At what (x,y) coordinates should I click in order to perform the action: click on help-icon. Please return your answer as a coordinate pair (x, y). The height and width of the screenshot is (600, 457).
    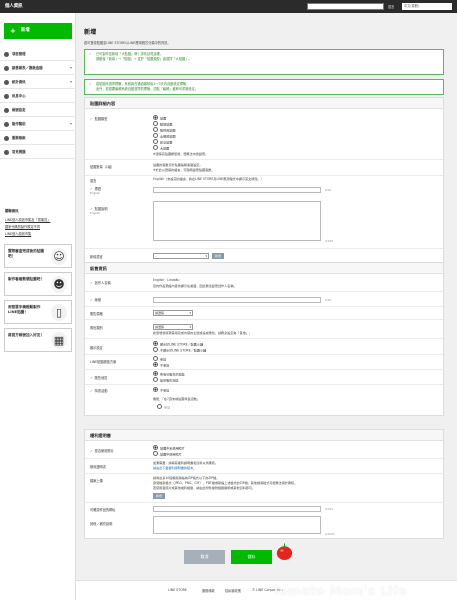
    Looking at the image, I should click on (6, 124).